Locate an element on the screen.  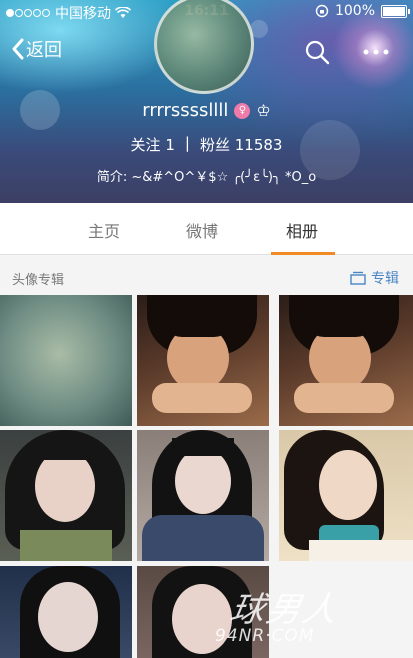
tab-home: 主页 is located at coordinates (104, 230).